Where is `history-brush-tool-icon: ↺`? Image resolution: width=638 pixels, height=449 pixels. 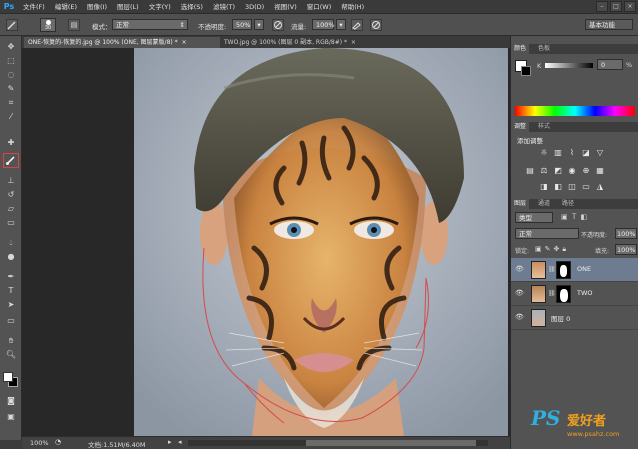
history-brush-tool-icon: ↺ is located at coordinates (11, 194).